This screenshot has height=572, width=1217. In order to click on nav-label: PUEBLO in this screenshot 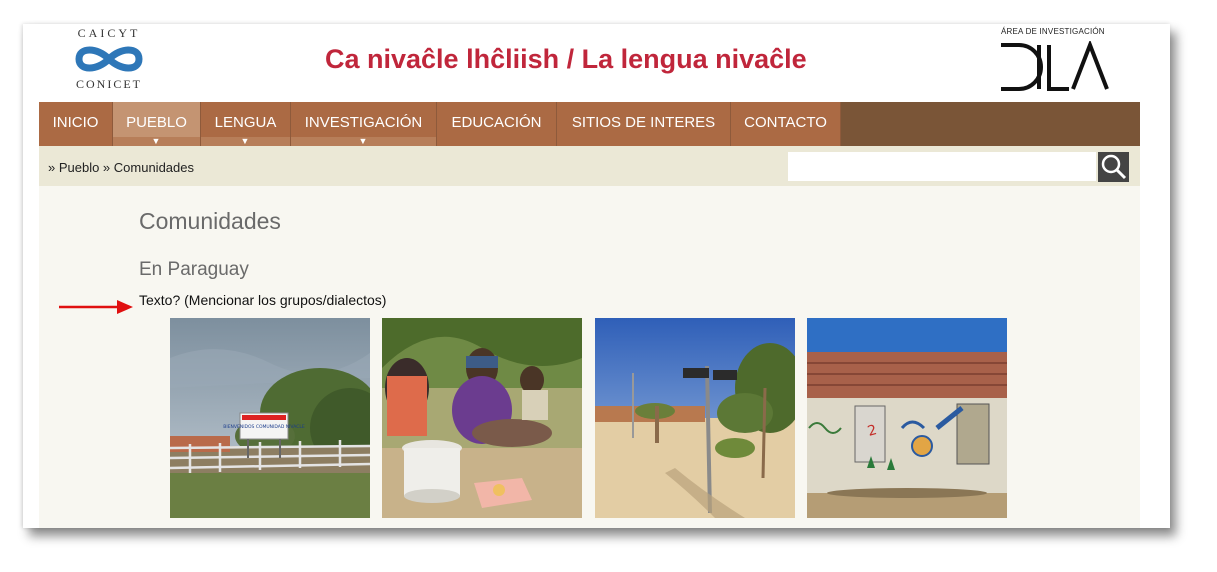, I will do `click(156, 122)`.